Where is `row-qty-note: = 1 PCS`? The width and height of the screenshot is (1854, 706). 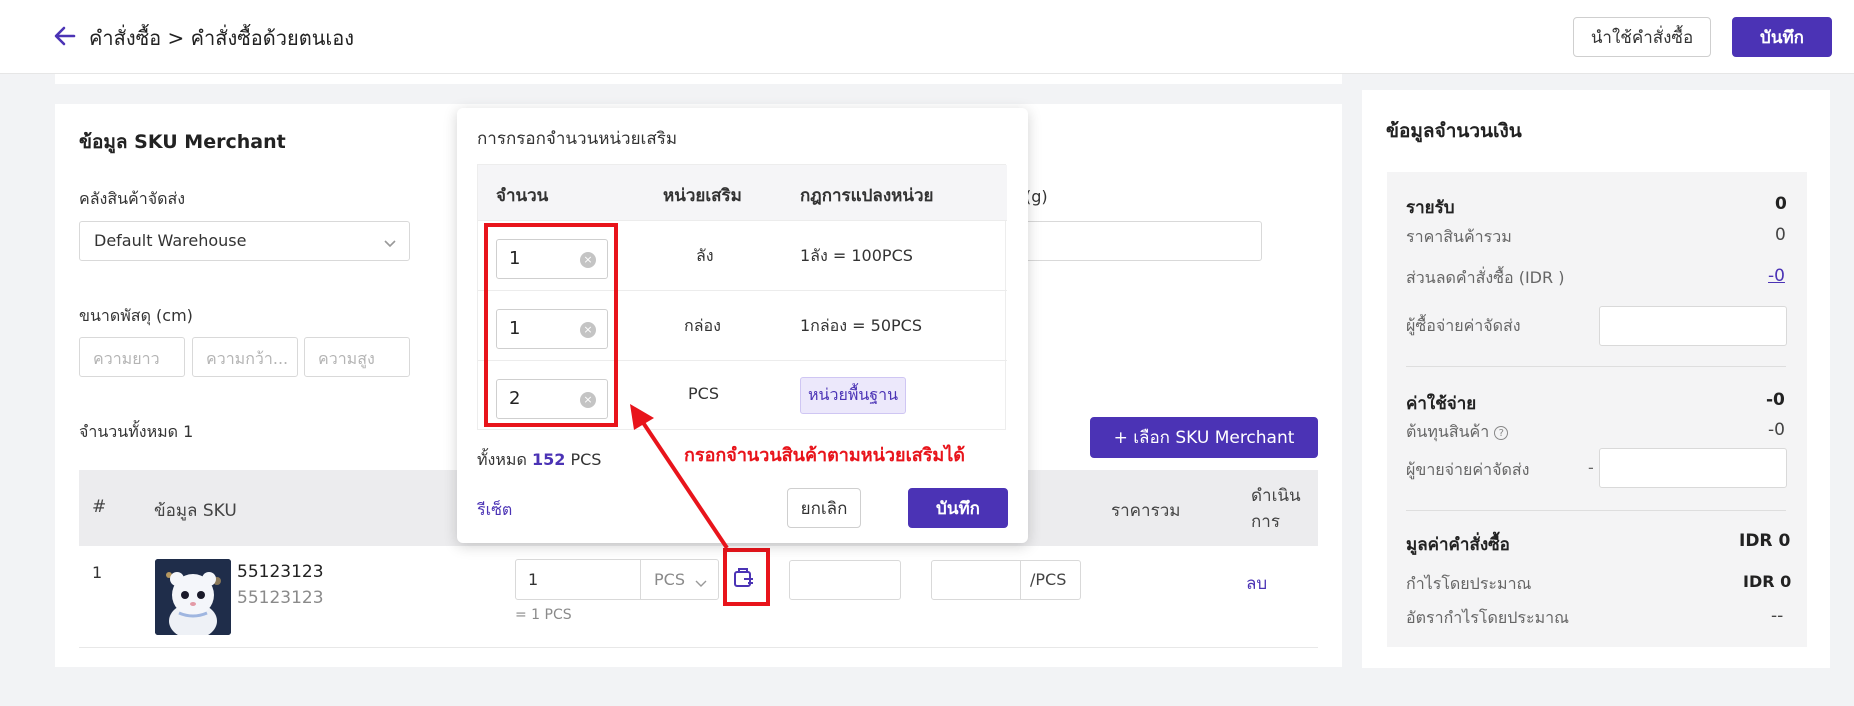
row-qty-note: = 1 PCS is located at coordinates (543, 615).